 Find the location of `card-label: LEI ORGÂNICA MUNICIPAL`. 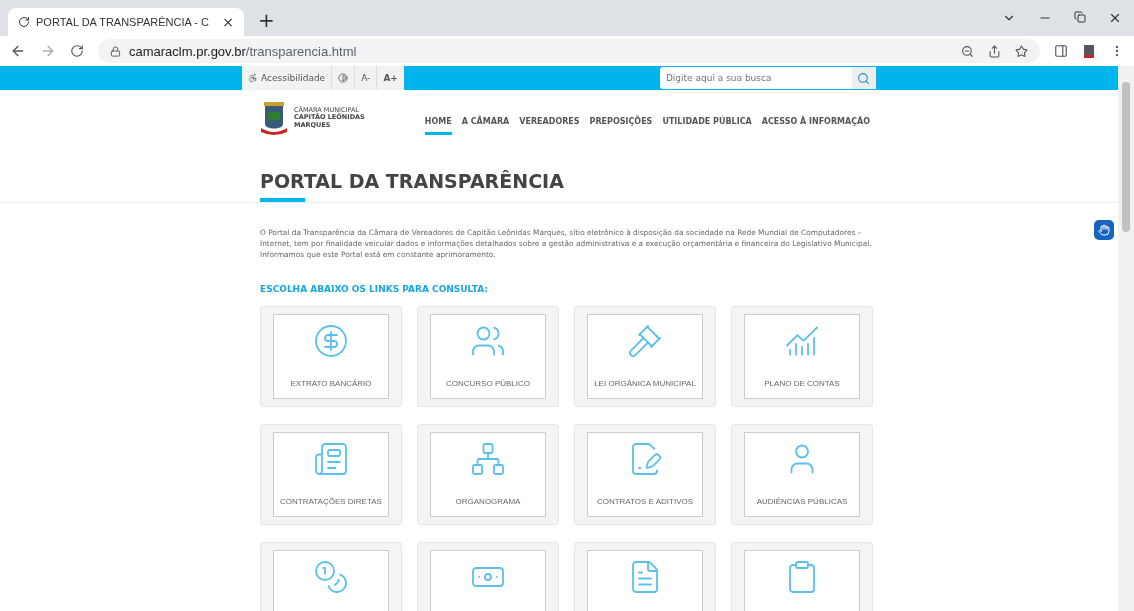

card-label: LEI ORGÂNICA MUNICIPAL is located at coordinates (645, 384).